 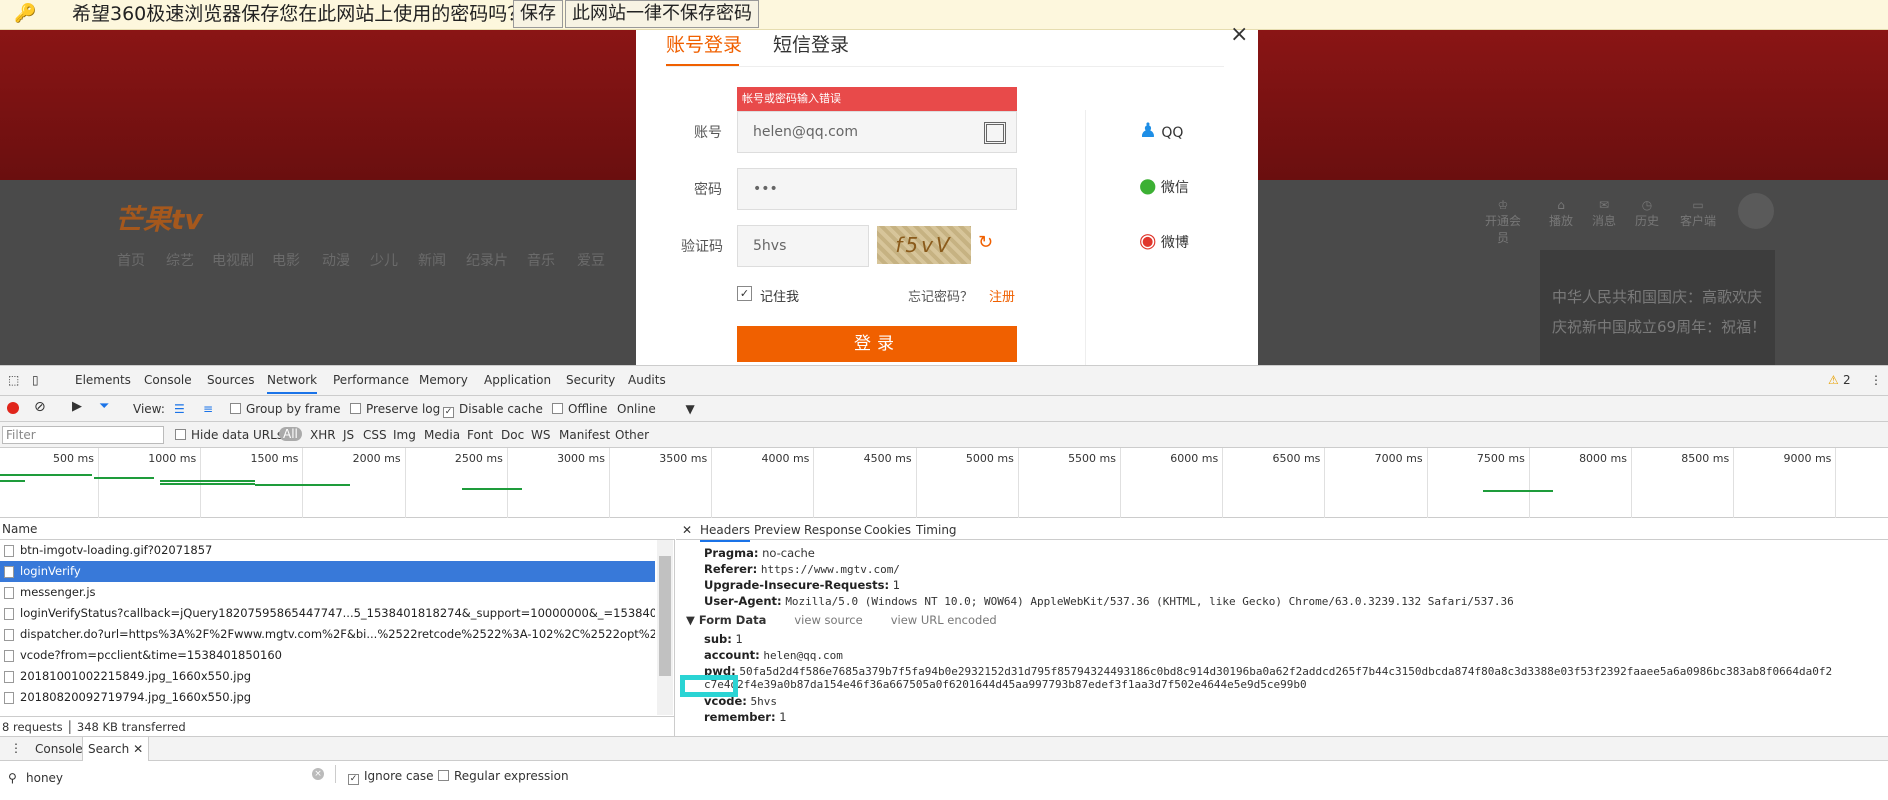 I want to click on filter-ws: WS, so click(x=540, y=435).